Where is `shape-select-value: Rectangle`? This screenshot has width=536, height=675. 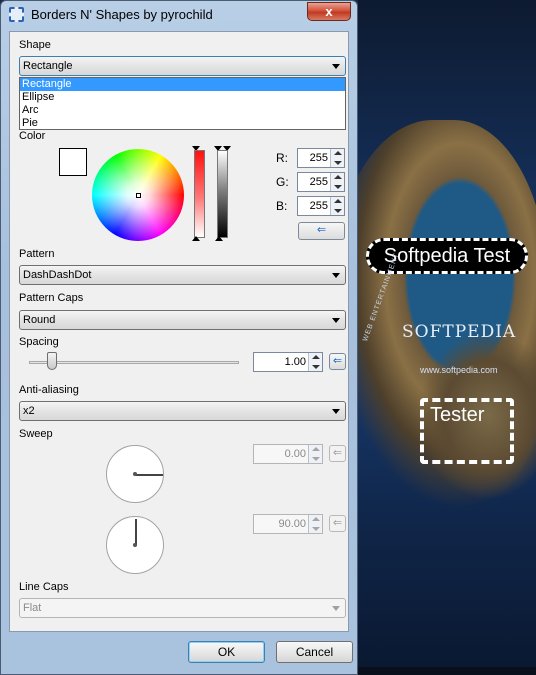 shape-select-value: Rectangle is located at coordinates (48, 66).